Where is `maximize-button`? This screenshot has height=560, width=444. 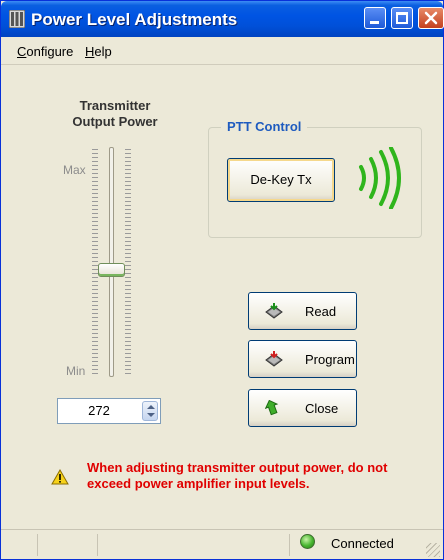
maximize-button is located at coordinates (402, 18).